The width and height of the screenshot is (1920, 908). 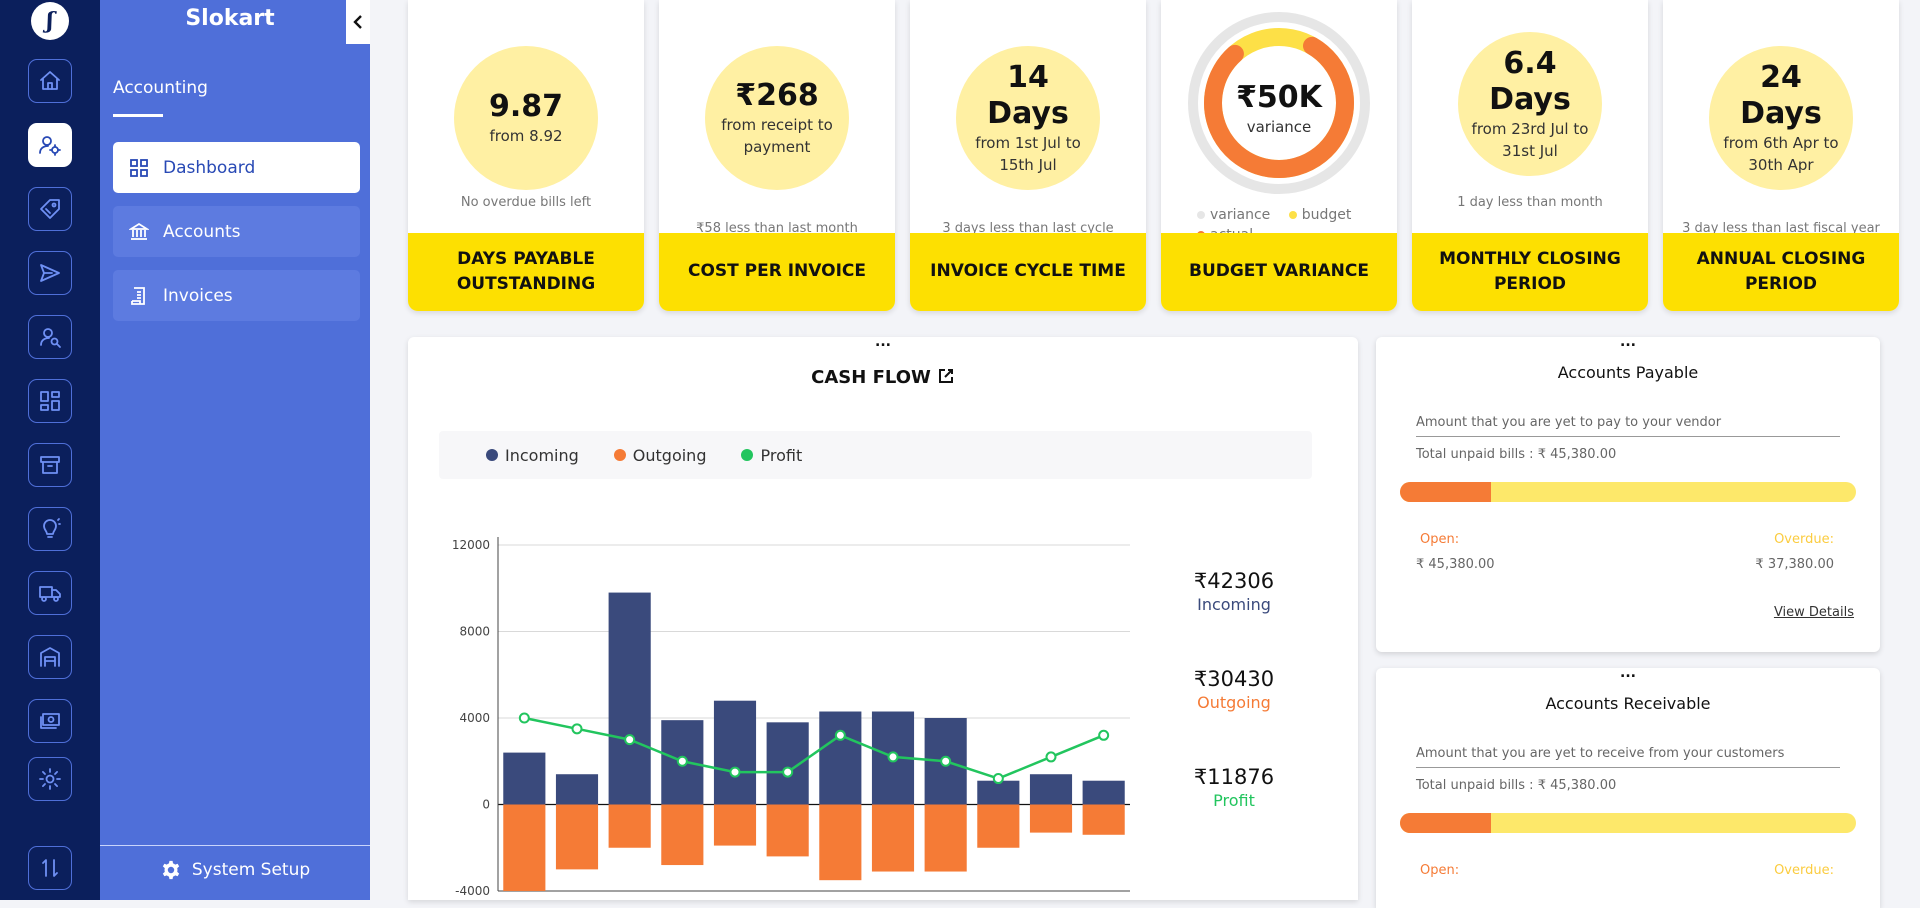 What do you see at coordinates (1814, 612) in the screenshot?
I see `view-details-link: View Details` at bounding box center [1814, 612].